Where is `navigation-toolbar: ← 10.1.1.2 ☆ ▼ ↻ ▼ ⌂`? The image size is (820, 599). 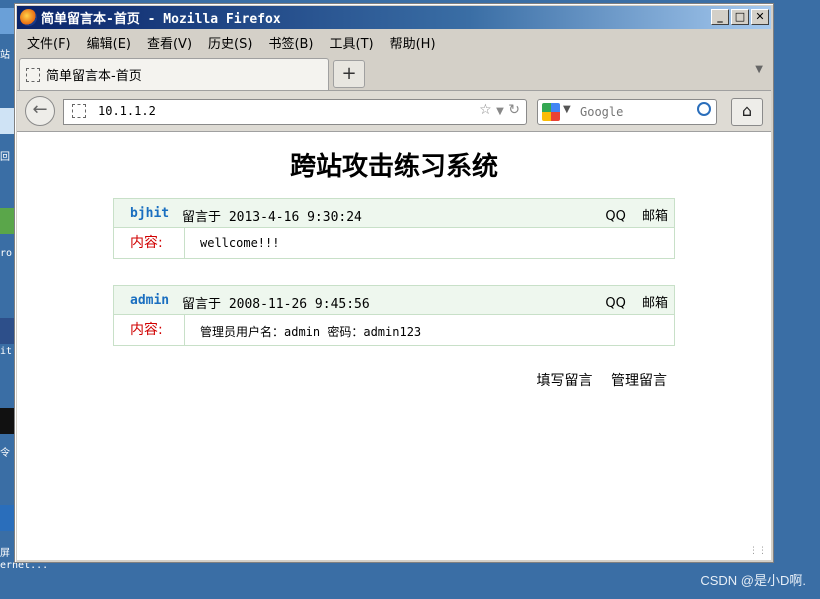 navigation-toolbar: ← 10.1.1.2 ☆ ▼ ↻ ▼ ⌂ is located at coordinates (394, 111).